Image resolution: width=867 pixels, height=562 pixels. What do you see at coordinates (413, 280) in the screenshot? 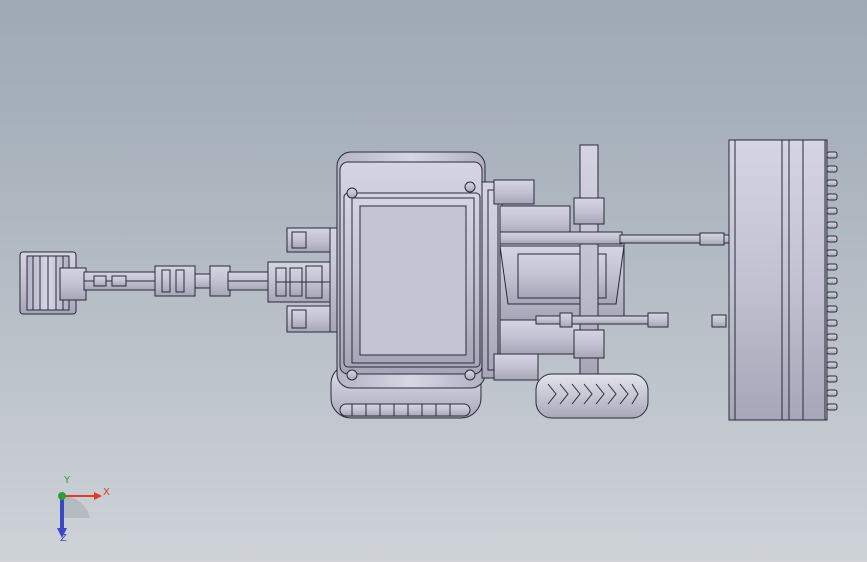
I see `engine-hood` at bounding box center [413, 280].